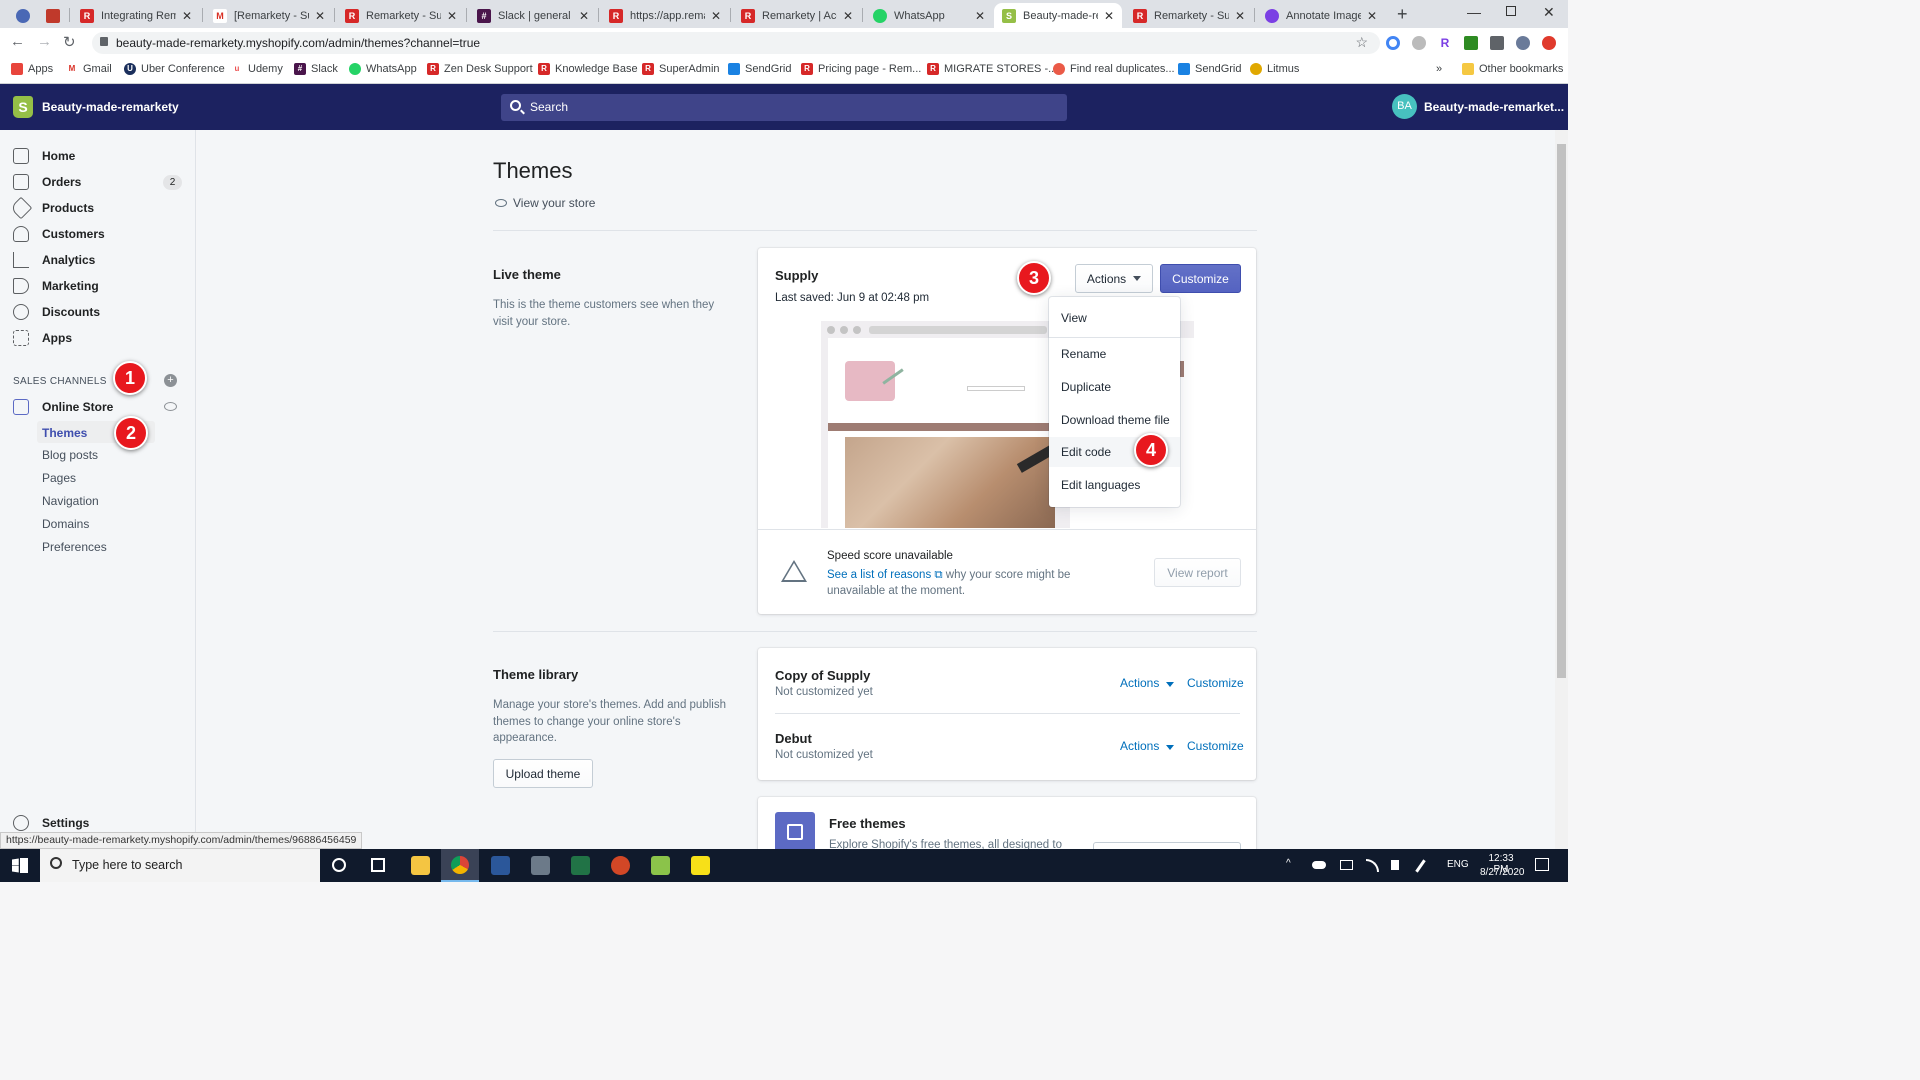 The image size is (1920, 1080). What do you see at coordinates (665, 15) in the screenshot?
I see `browser-tab: R https://app.remark ✕` at bounding box center [665, 15].